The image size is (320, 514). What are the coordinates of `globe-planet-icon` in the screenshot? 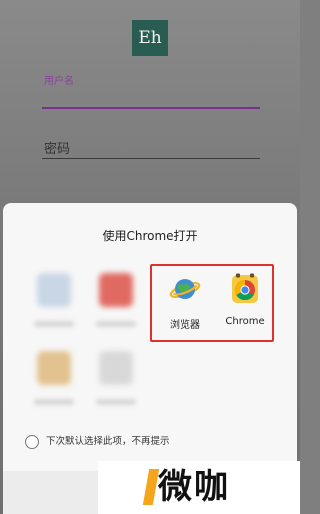 It's located at (185, 289).